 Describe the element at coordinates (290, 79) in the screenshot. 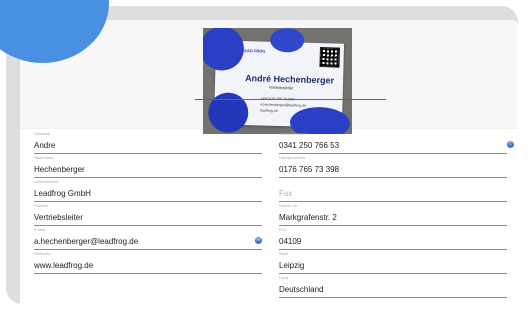

I see `card-name: André Hechenberger` at that location.